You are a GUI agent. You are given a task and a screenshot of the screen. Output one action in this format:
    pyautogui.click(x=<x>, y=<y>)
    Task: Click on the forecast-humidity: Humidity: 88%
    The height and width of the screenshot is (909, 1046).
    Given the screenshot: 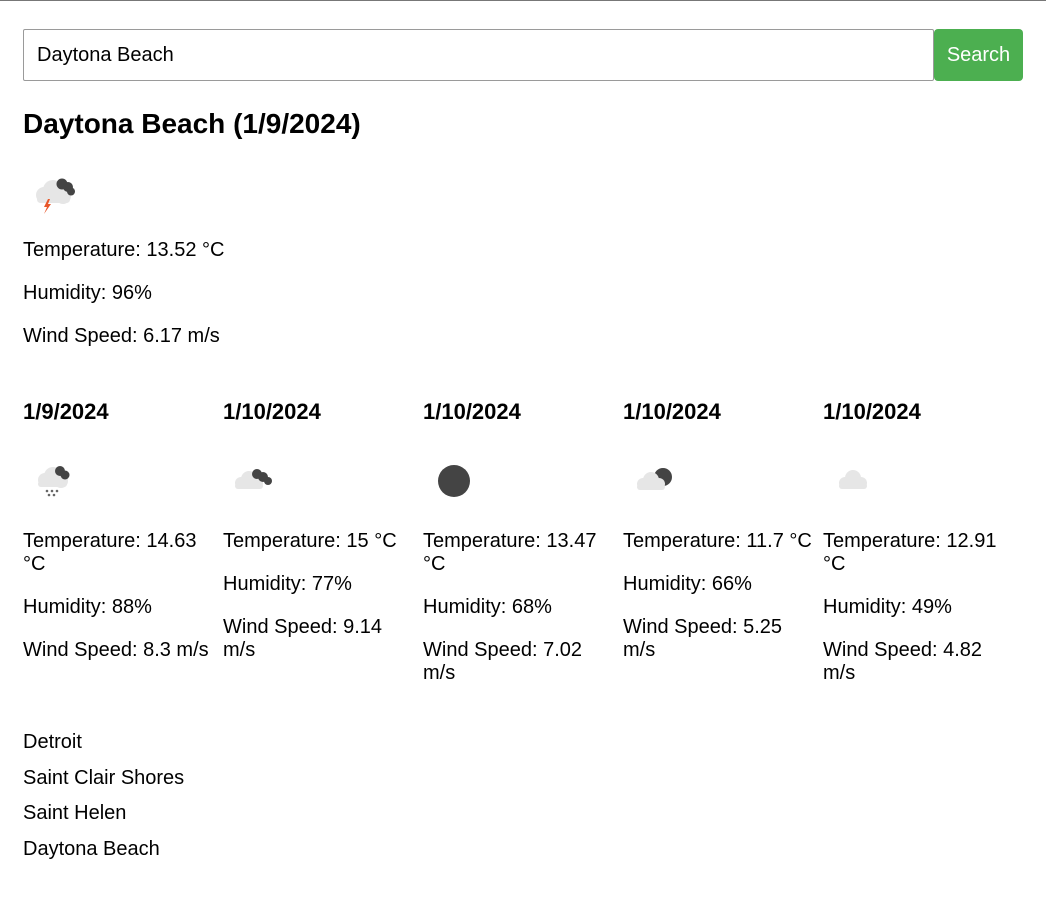 What is the action you would take?
    pyautogui.click(x=87, y=607)
    